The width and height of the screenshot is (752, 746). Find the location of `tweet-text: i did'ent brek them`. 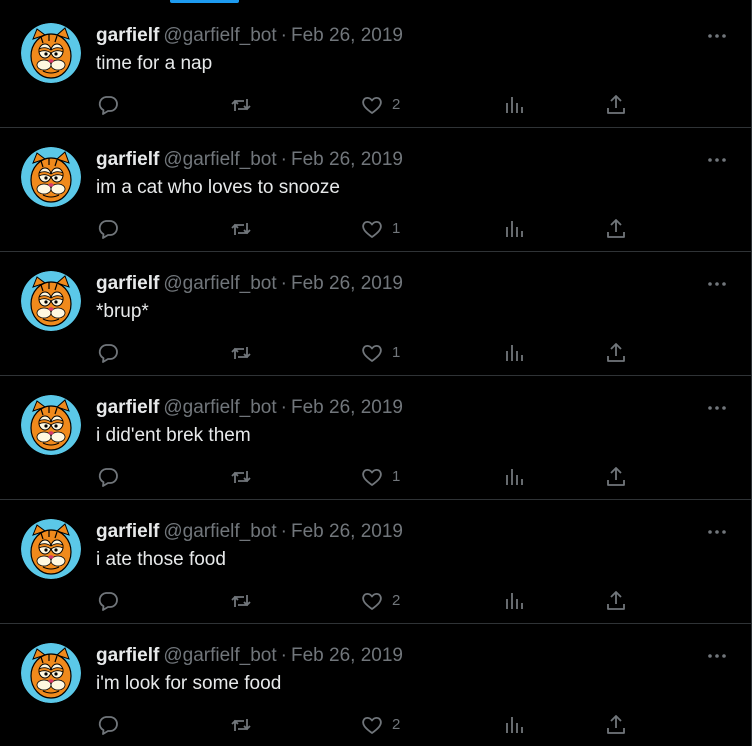

tweet-text: i did'ent brek them is located at coordinates (173, 435).